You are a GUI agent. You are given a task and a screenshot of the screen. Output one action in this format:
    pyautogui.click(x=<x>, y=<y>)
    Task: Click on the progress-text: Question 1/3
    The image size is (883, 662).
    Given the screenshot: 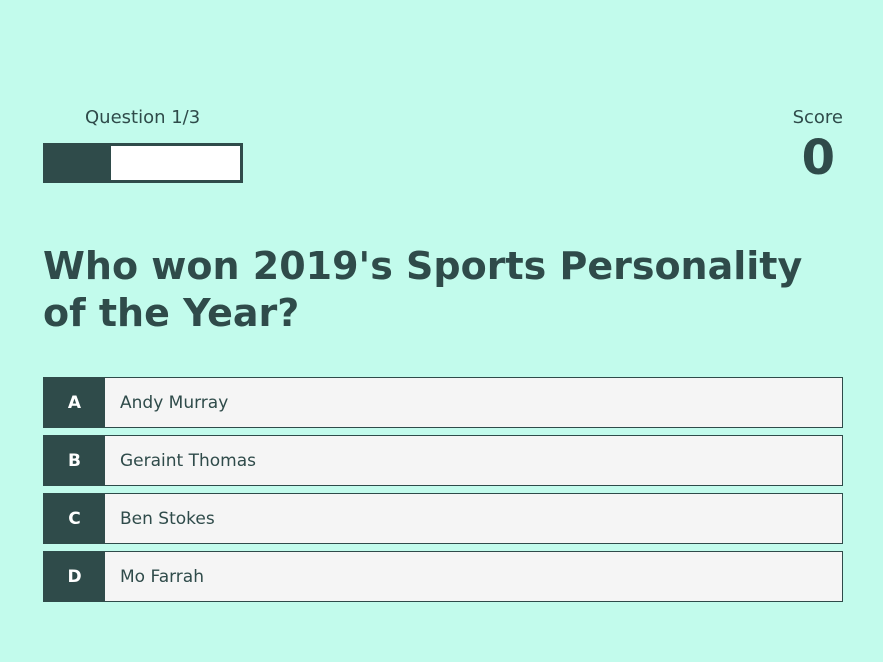 What is the action you would take?
    pyautogui.click(x=143, y=117)
    